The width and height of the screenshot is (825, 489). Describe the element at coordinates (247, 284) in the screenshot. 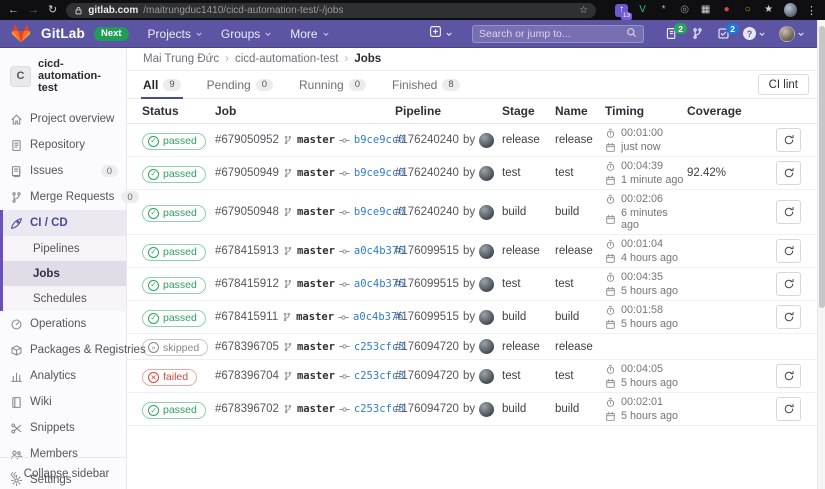

I see `job-link: #678415912` at that location.